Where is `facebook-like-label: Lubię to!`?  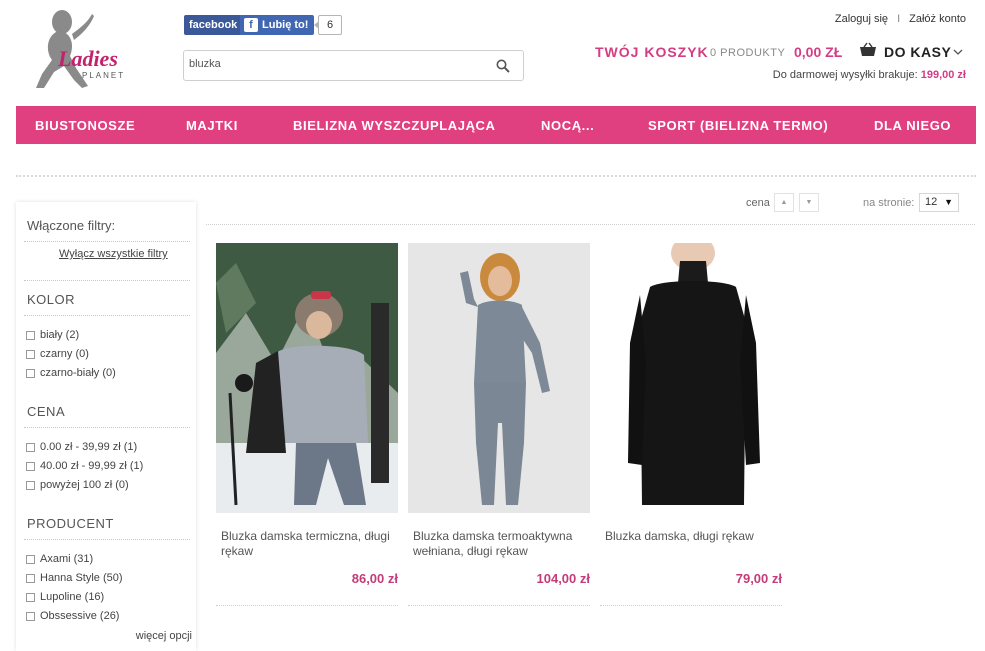 facebook-like-label: Lubię to! is located at coordinates (285, 25).